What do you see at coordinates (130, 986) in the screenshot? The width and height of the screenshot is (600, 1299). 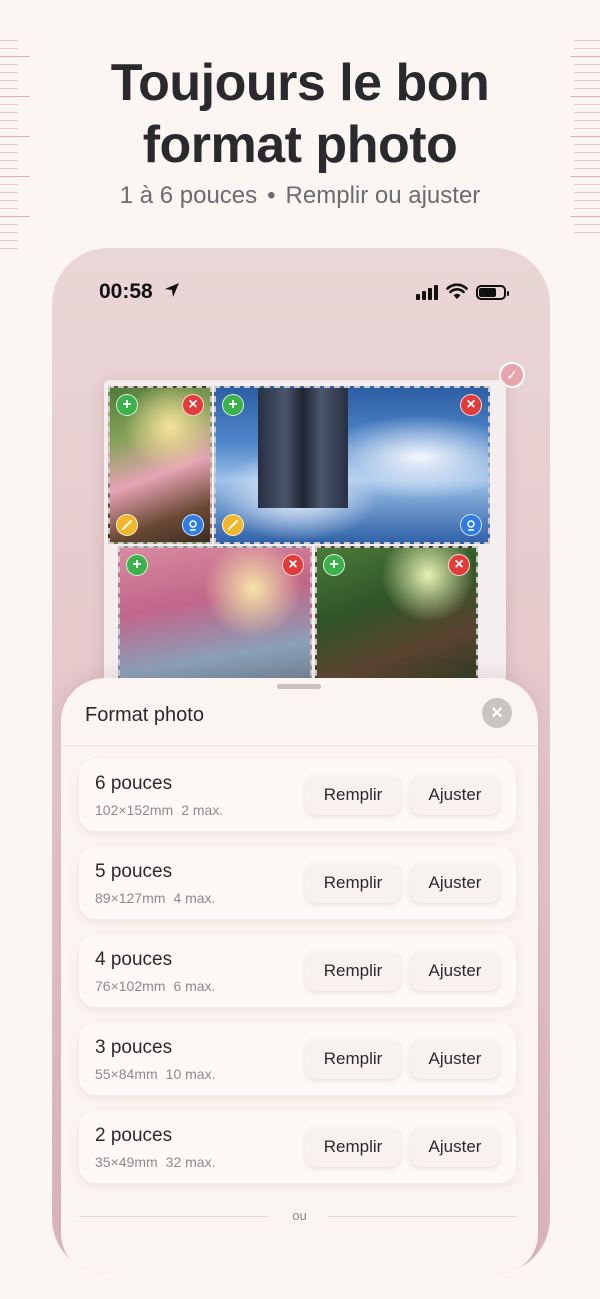 I see `format-size: 76×102mm` at bounding box center [130, 986].